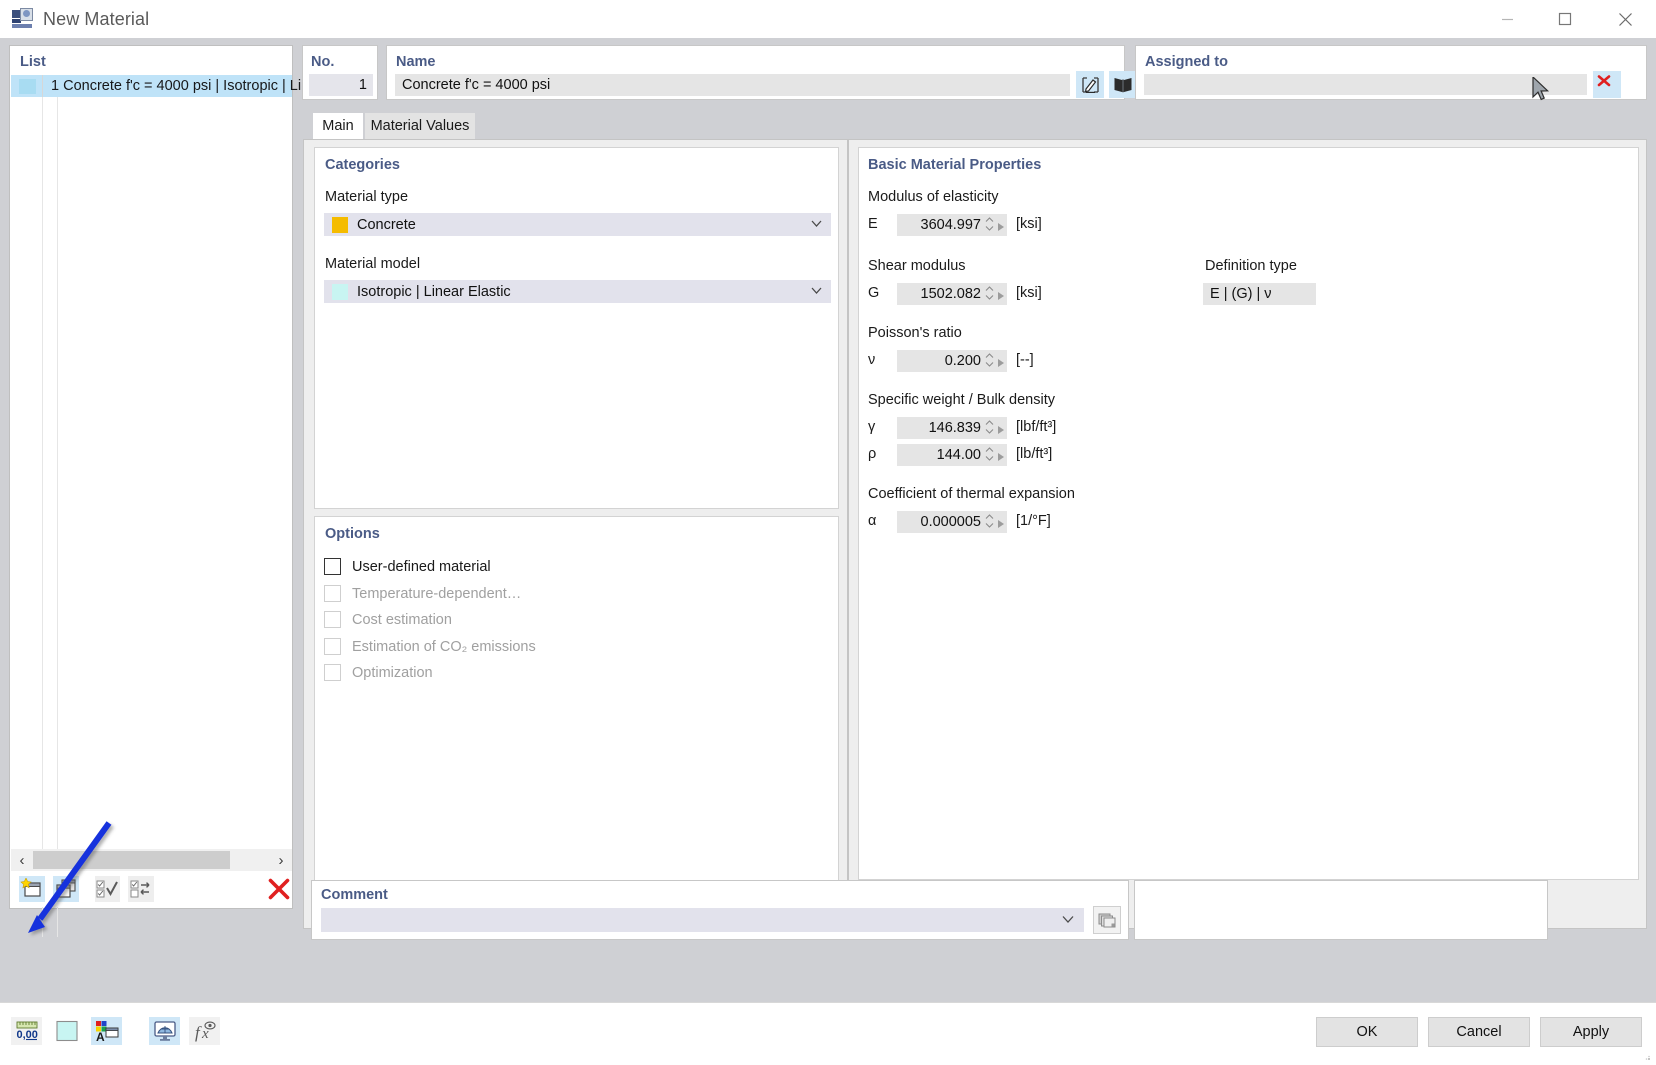 The width and height of the screenshot is (1656, 1065). I want to click on comment-copy-button, so click(1107, 920).